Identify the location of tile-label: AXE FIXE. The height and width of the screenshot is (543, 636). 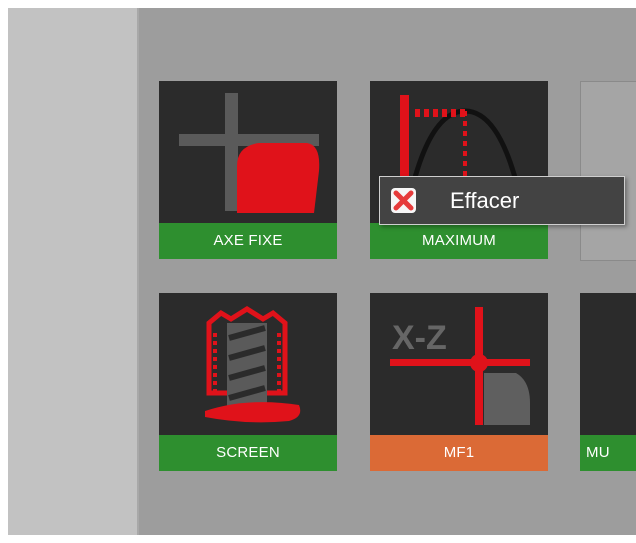
(248, 241).